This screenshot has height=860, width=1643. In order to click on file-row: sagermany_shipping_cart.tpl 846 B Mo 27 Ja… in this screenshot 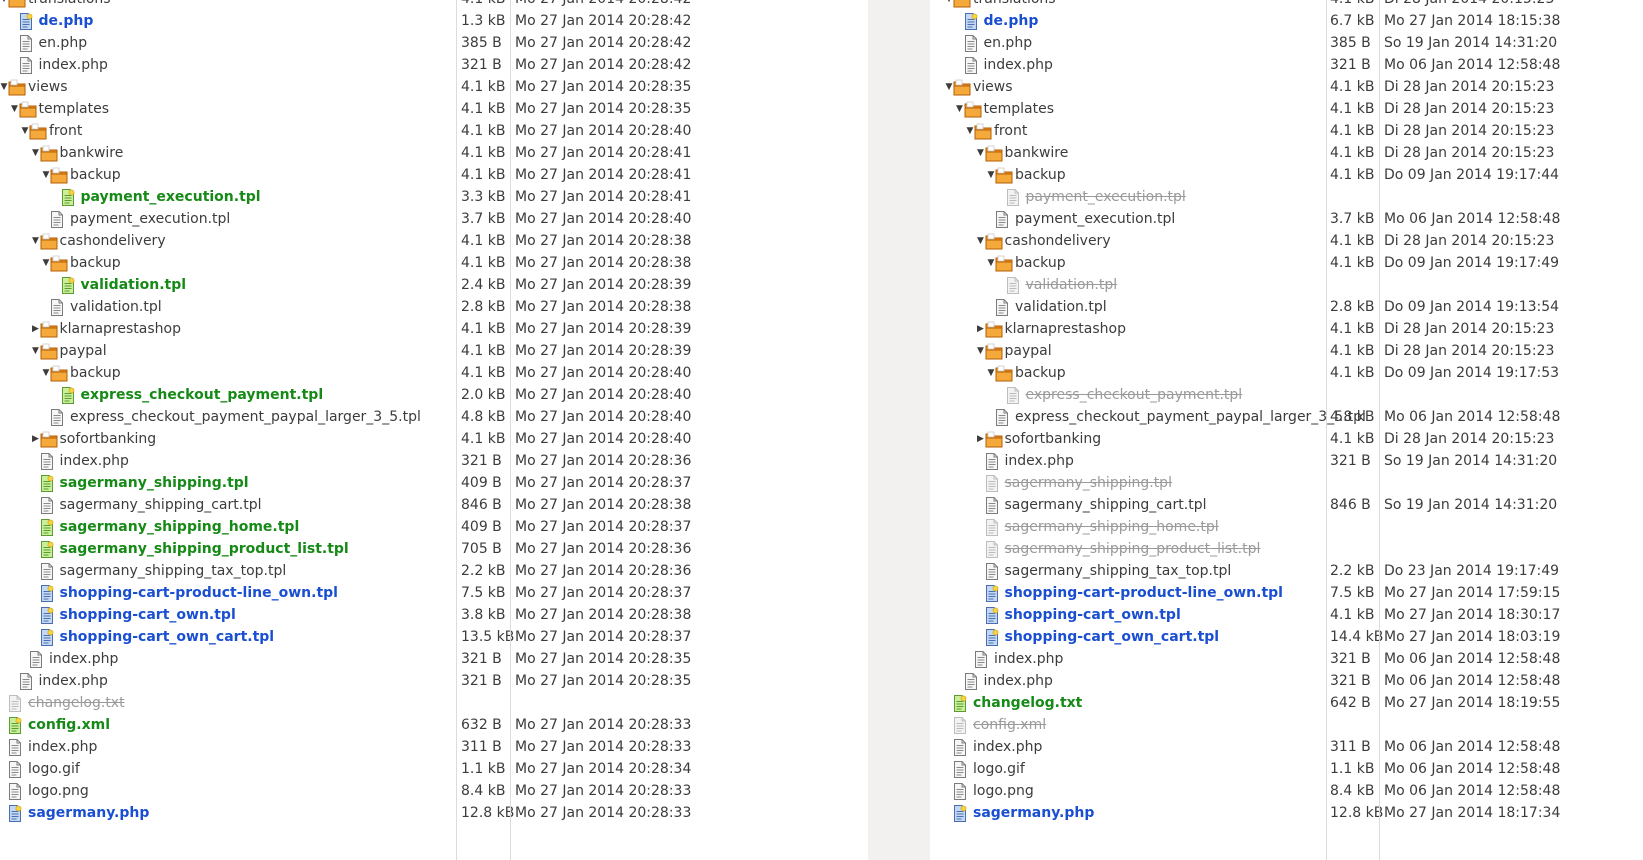, I will do `click(434, 505)`.